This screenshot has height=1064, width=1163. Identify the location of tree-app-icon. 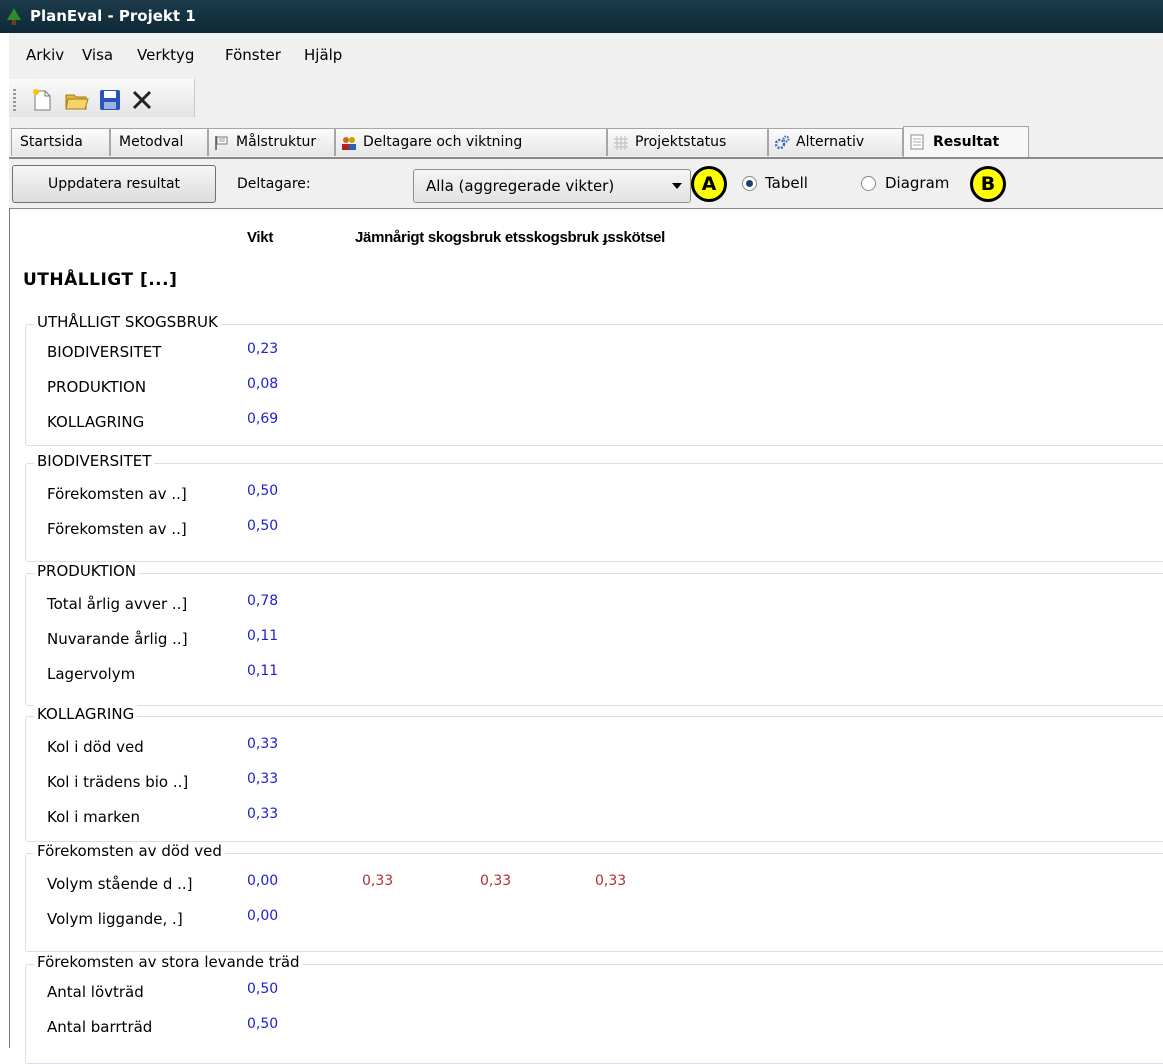
(14, 16).